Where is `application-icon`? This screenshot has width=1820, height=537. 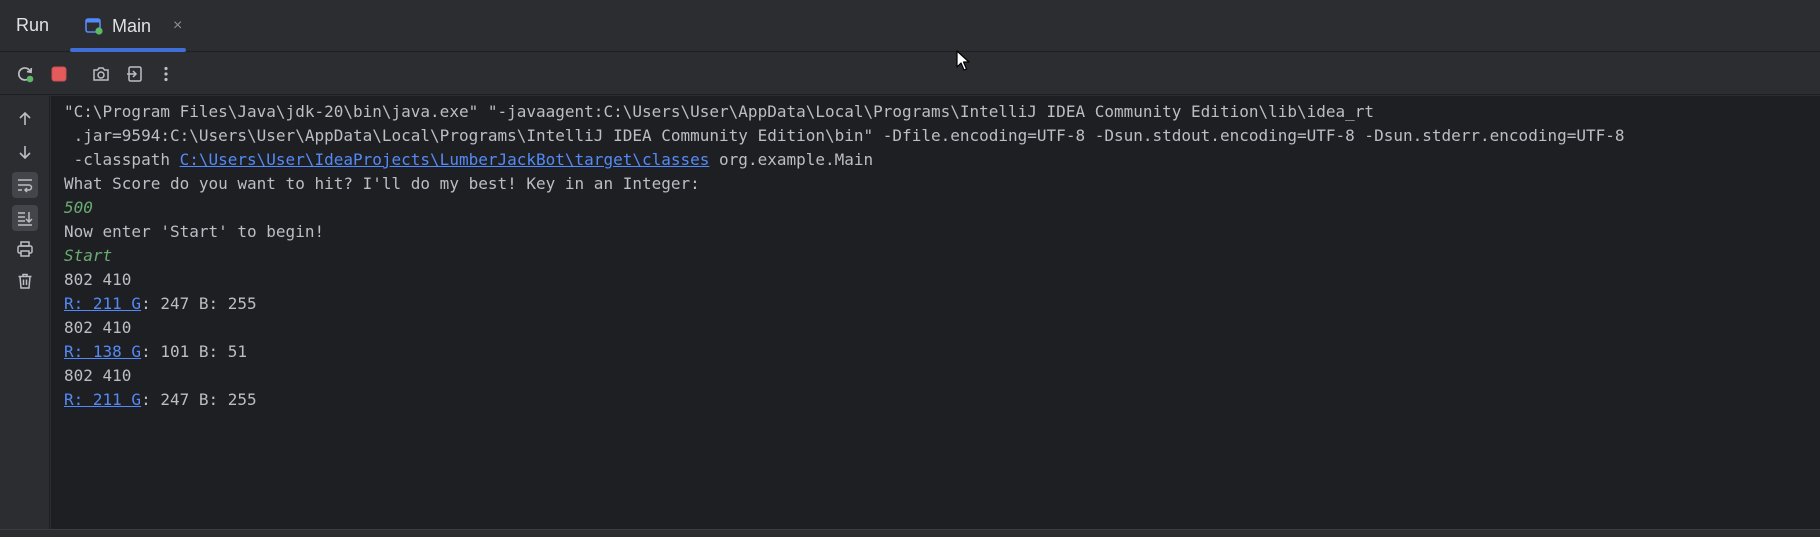
application-icon is located at coordinates (94, 26).